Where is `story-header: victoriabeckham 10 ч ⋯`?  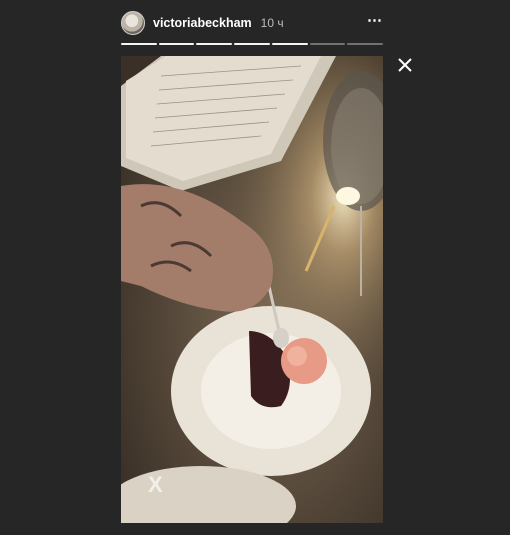
story-header: victoriabeckham 10 ч ⋯ is located at coordinates (252, 23).